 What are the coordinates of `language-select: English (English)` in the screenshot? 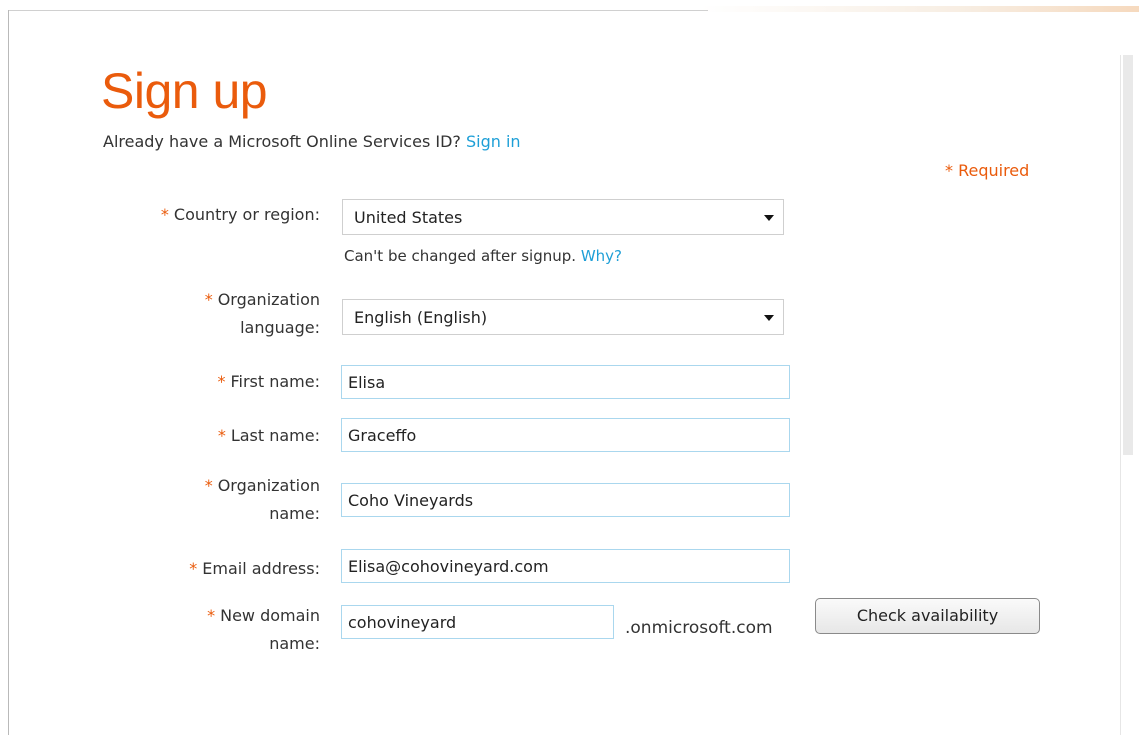 It's located at (563, 317).